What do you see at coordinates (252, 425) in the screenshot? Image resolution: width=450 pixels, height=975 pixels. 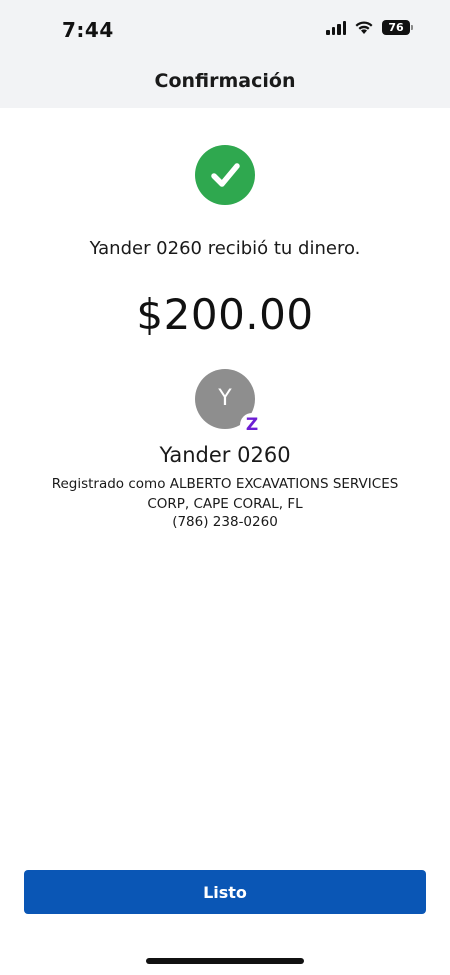 I see `zelle-icon: Z` at bounding box center [252, 425].